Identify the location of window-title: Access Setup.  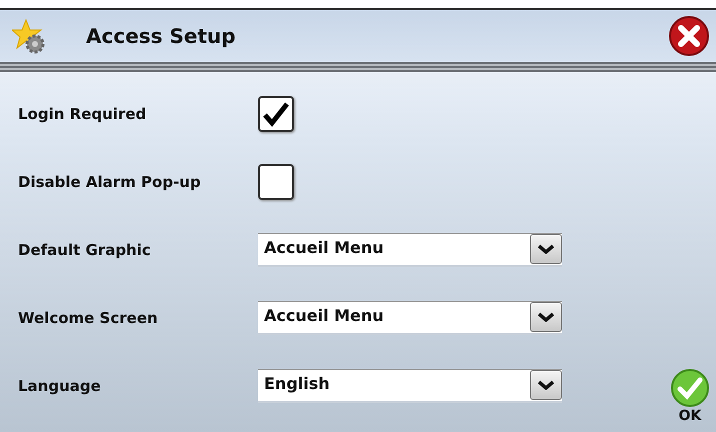
(161, 36).